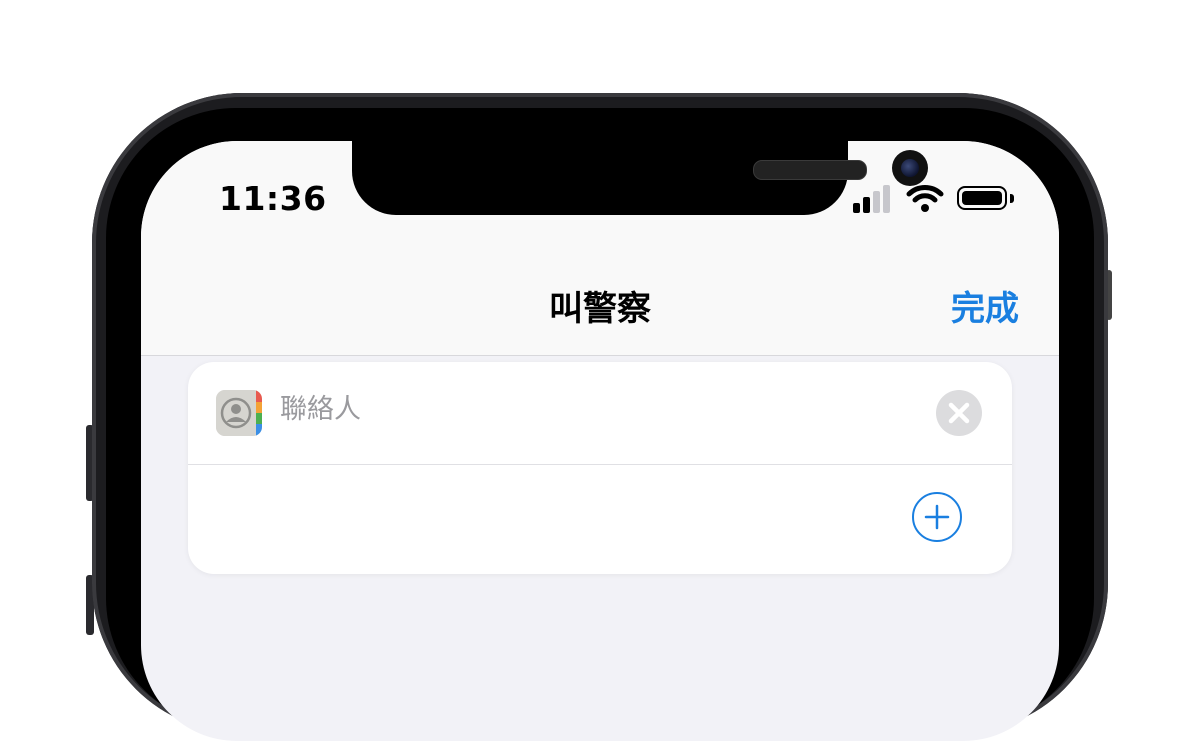  I want to click on contact-row, so click(600, 413).